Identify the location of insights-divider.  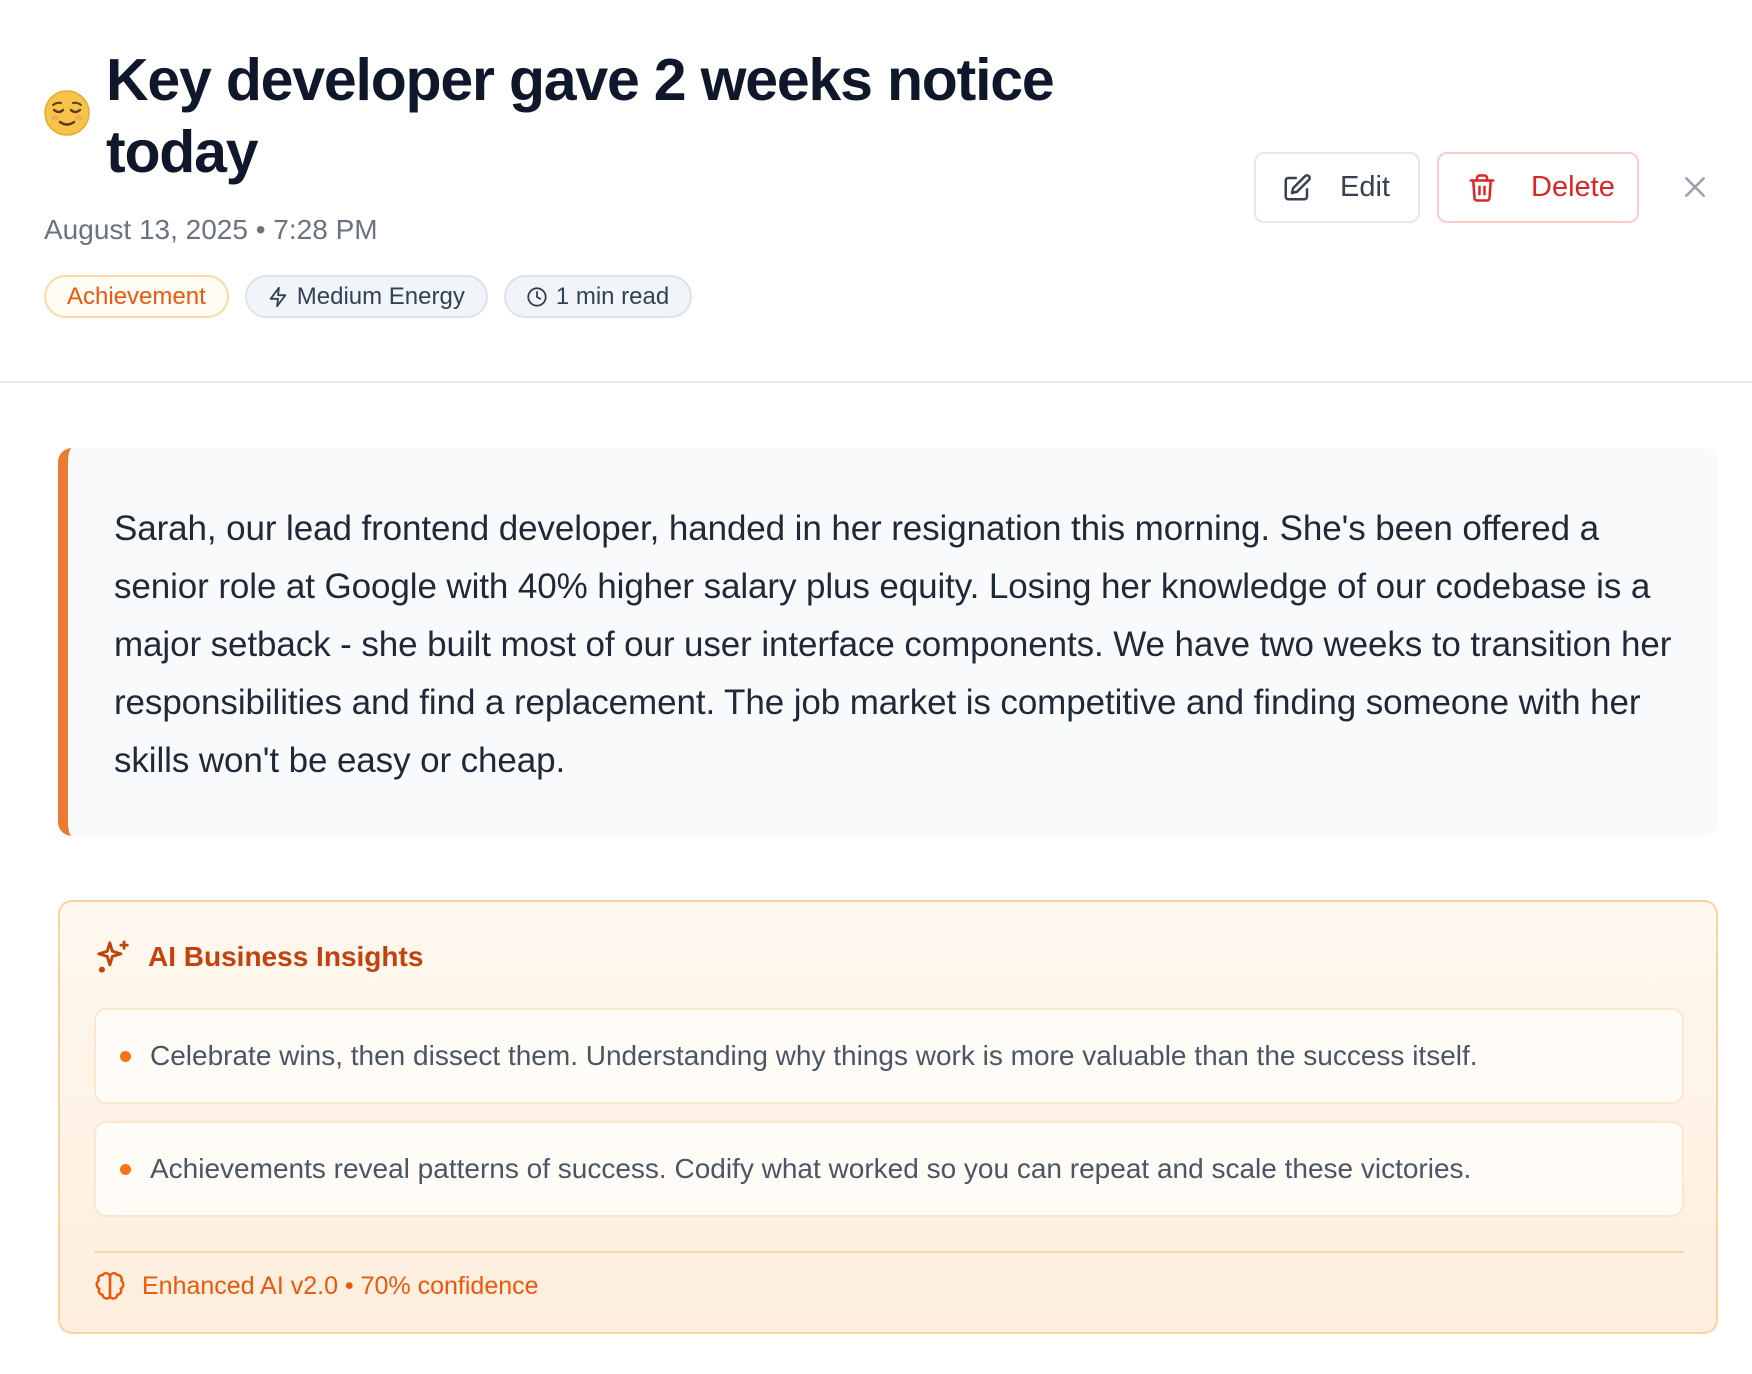
(889, 1252).